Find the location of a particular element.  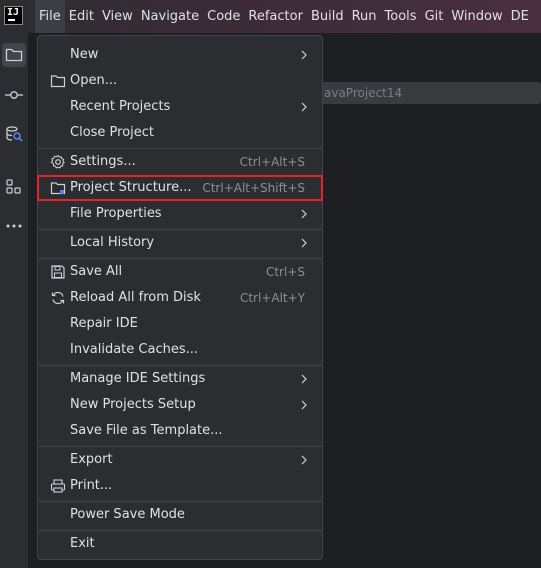

reload-icon is located at coordinates (58, 298).